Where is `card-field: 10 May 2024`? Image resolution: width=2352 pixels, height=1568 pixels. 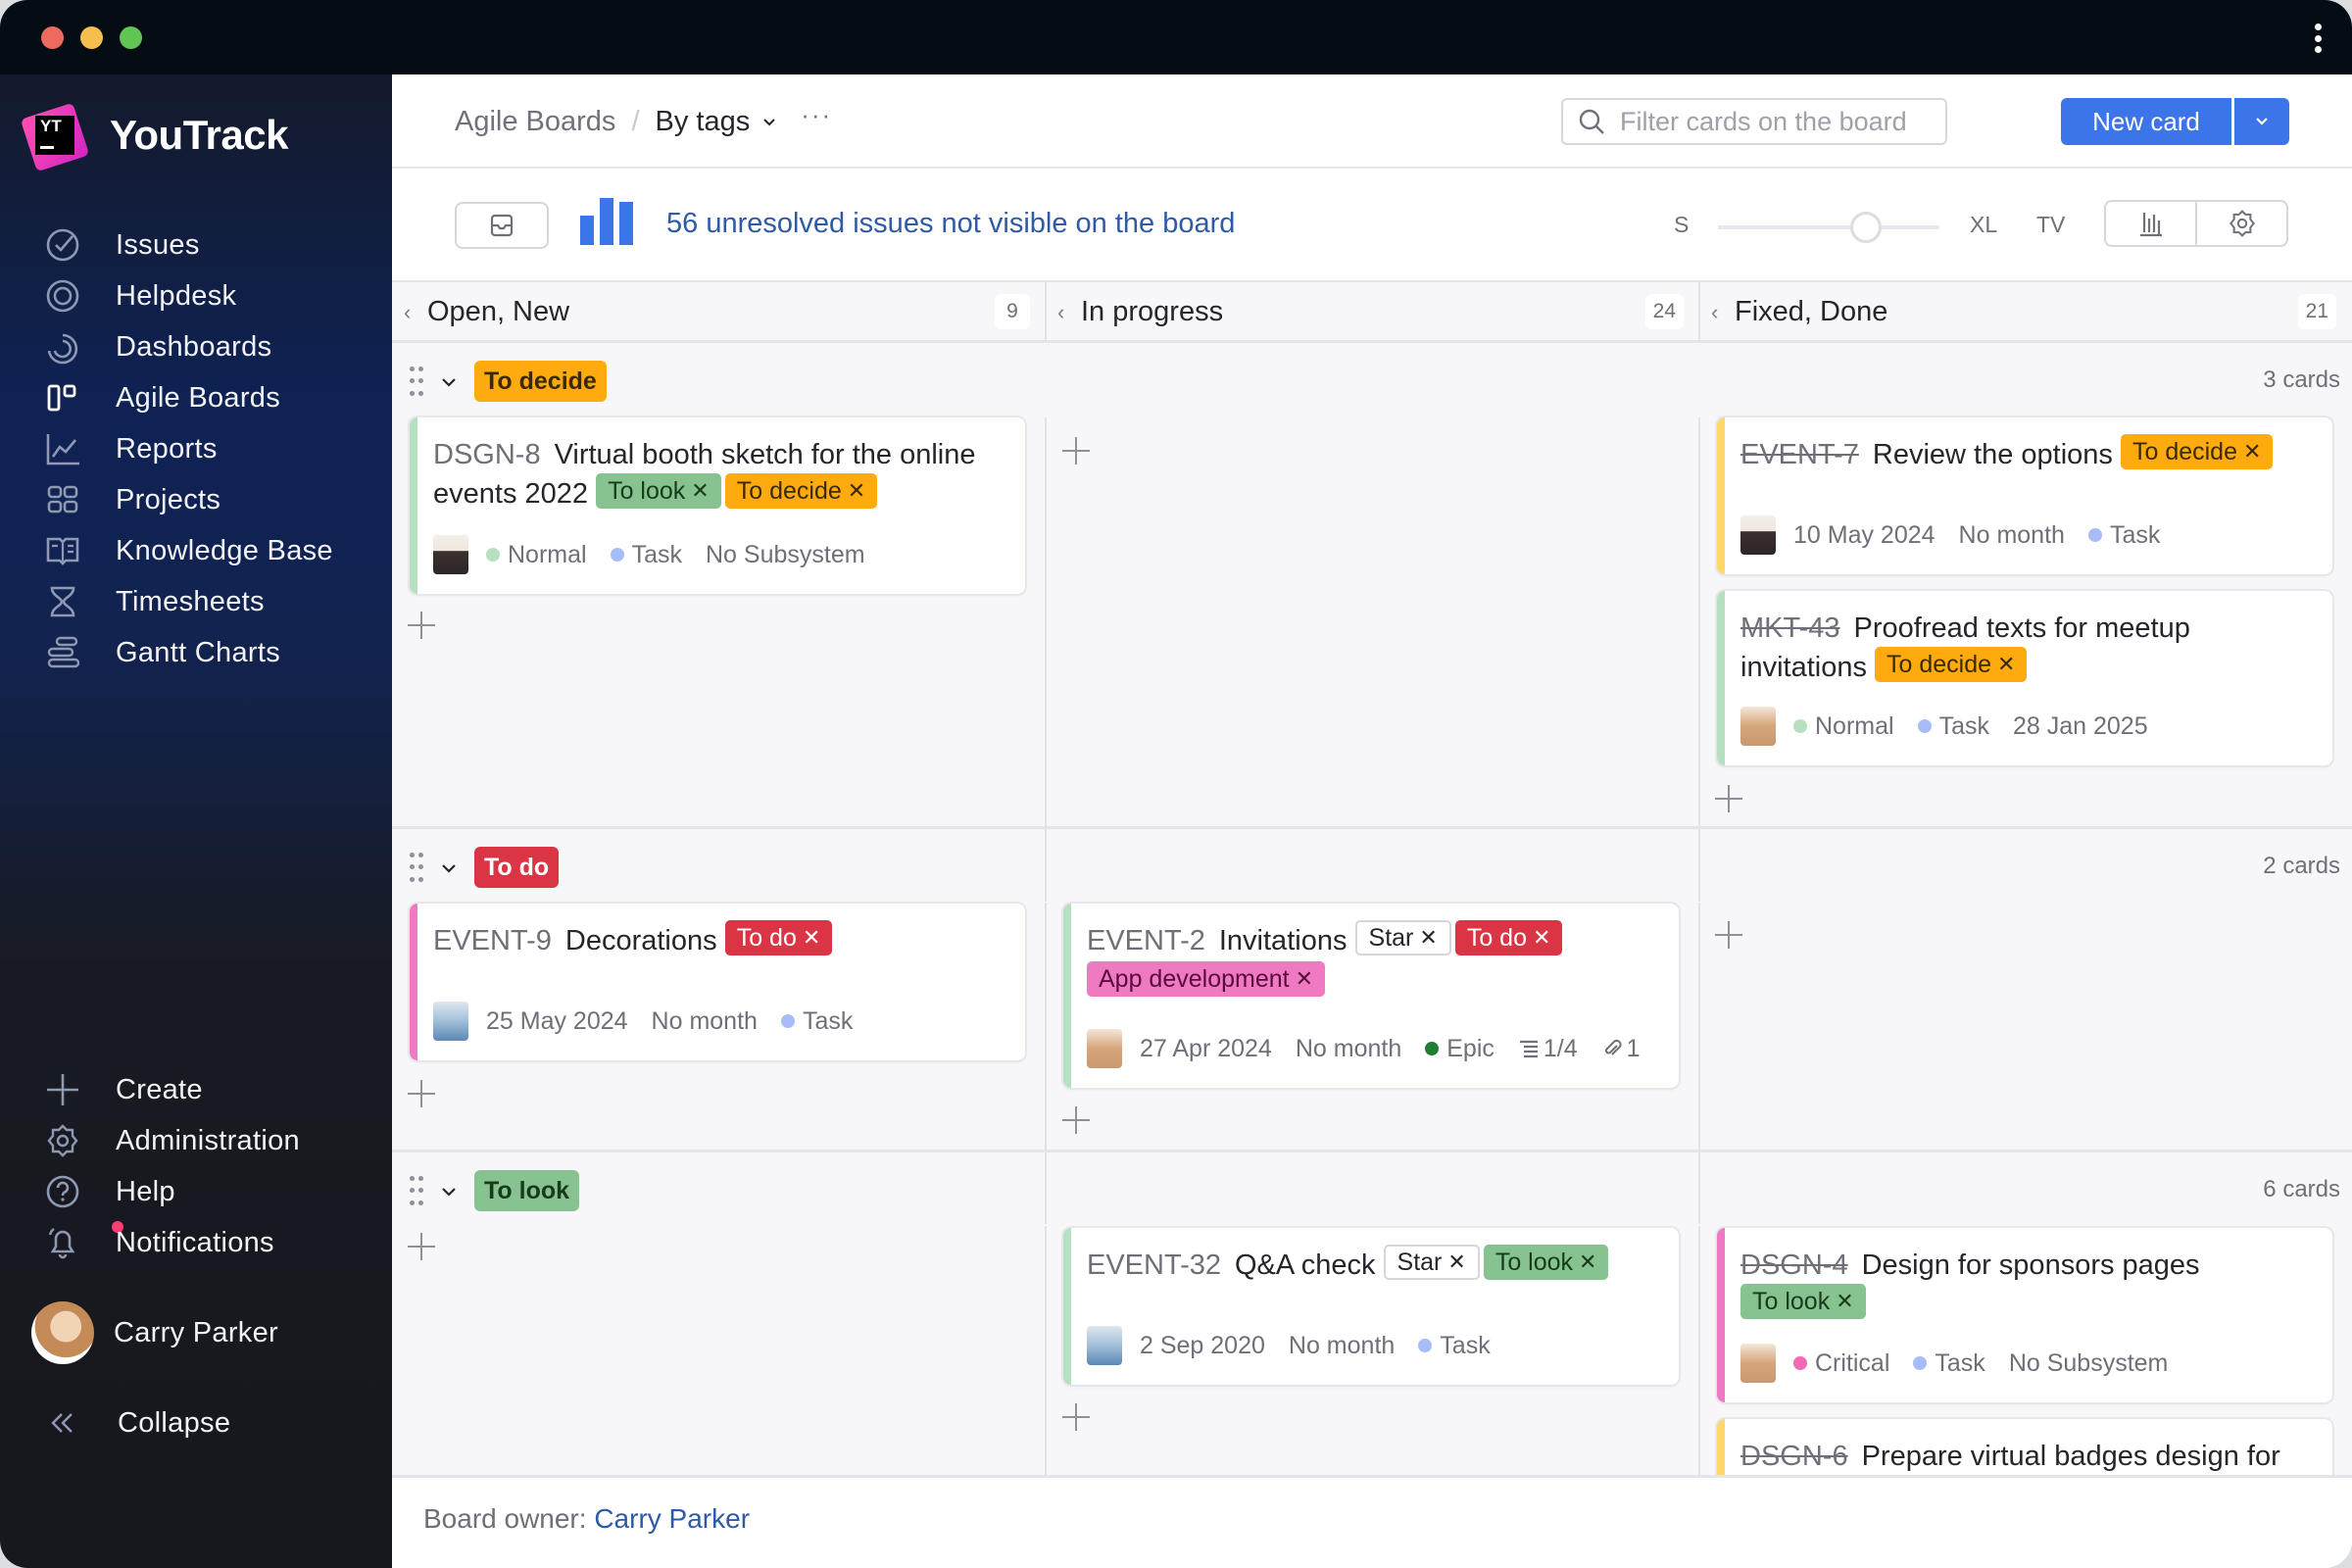
card-field: 10 May 2024 is located at coordinates (1864, 535).